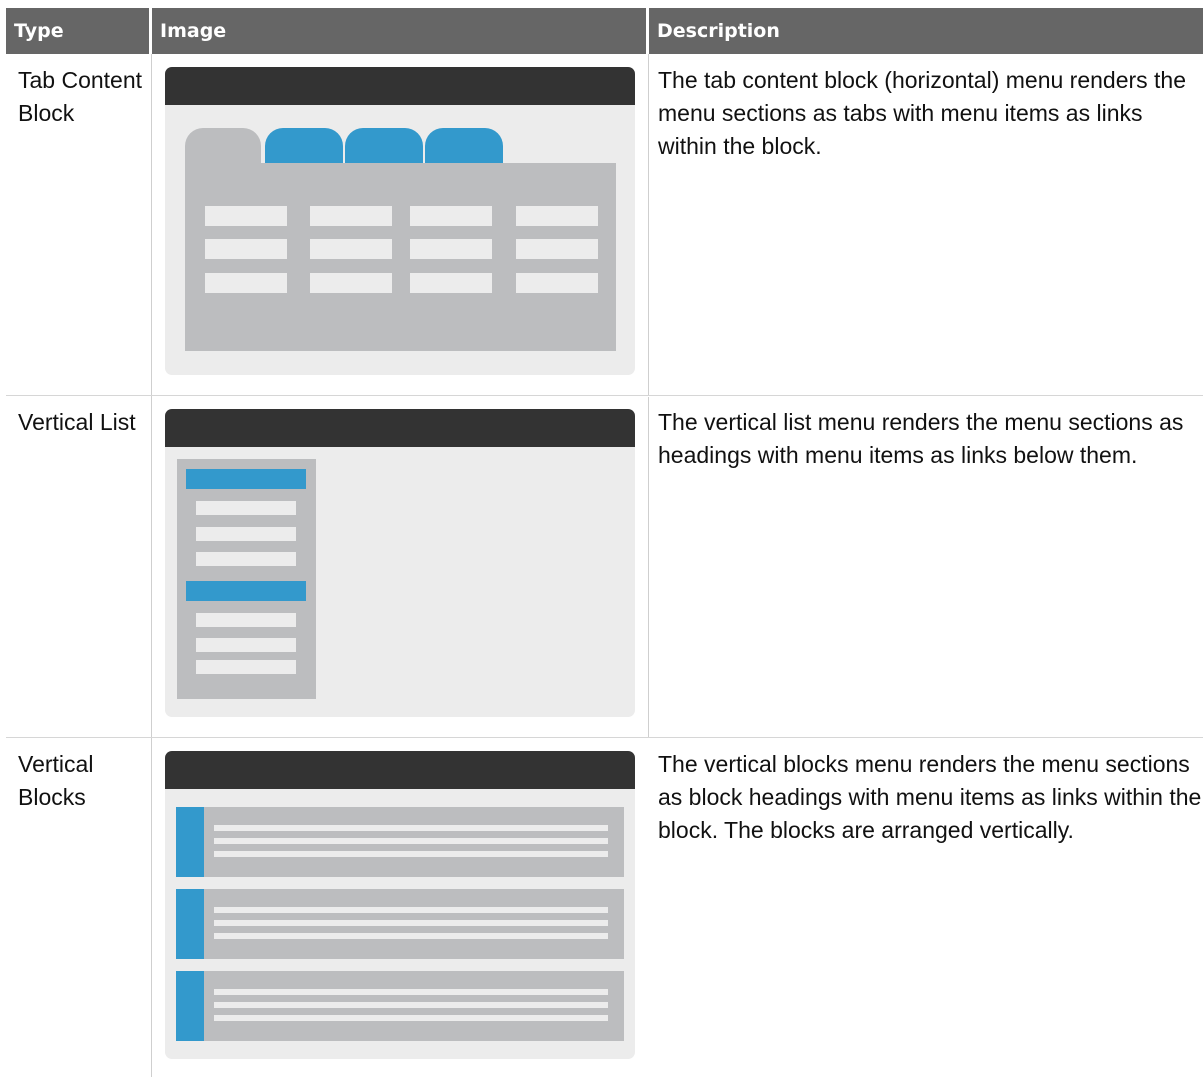 The width and height of the screenshot is (1203, 1077). Describe the element at coordinates (246, 579) in the screenshot. I see `diagram-sidebar` at that location.